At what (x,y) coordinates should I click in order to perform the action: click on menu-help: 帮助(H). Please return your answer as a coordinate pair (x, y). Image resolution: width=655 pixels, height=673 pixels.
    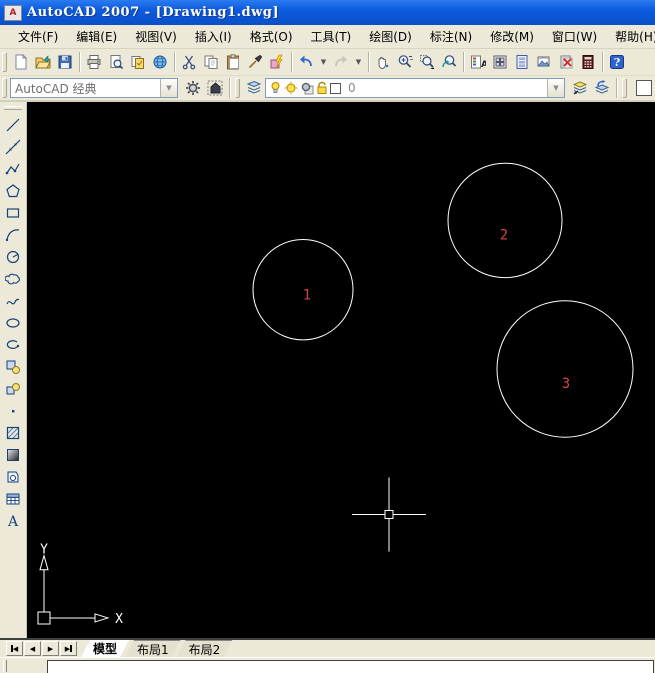
    Looking at the image, I should click on (630, 36).